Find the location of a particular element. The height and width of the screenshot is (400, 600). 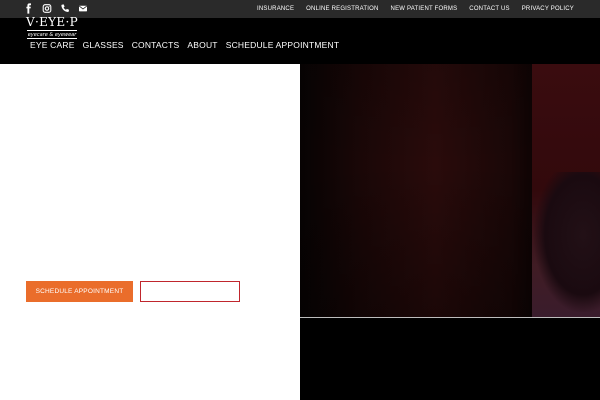

phone-icon is located at coordinates (65, 8).